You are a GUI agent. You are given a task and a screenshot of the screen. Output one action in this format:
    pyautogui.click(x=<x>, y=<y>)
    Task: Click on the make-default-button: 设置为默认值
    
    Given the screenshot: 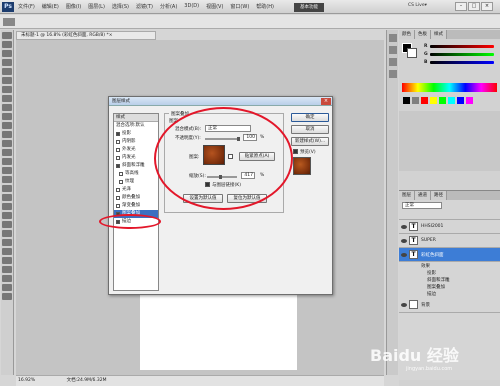 What is the action you would take?
    pyautogui.click(x=203, y=198)
    